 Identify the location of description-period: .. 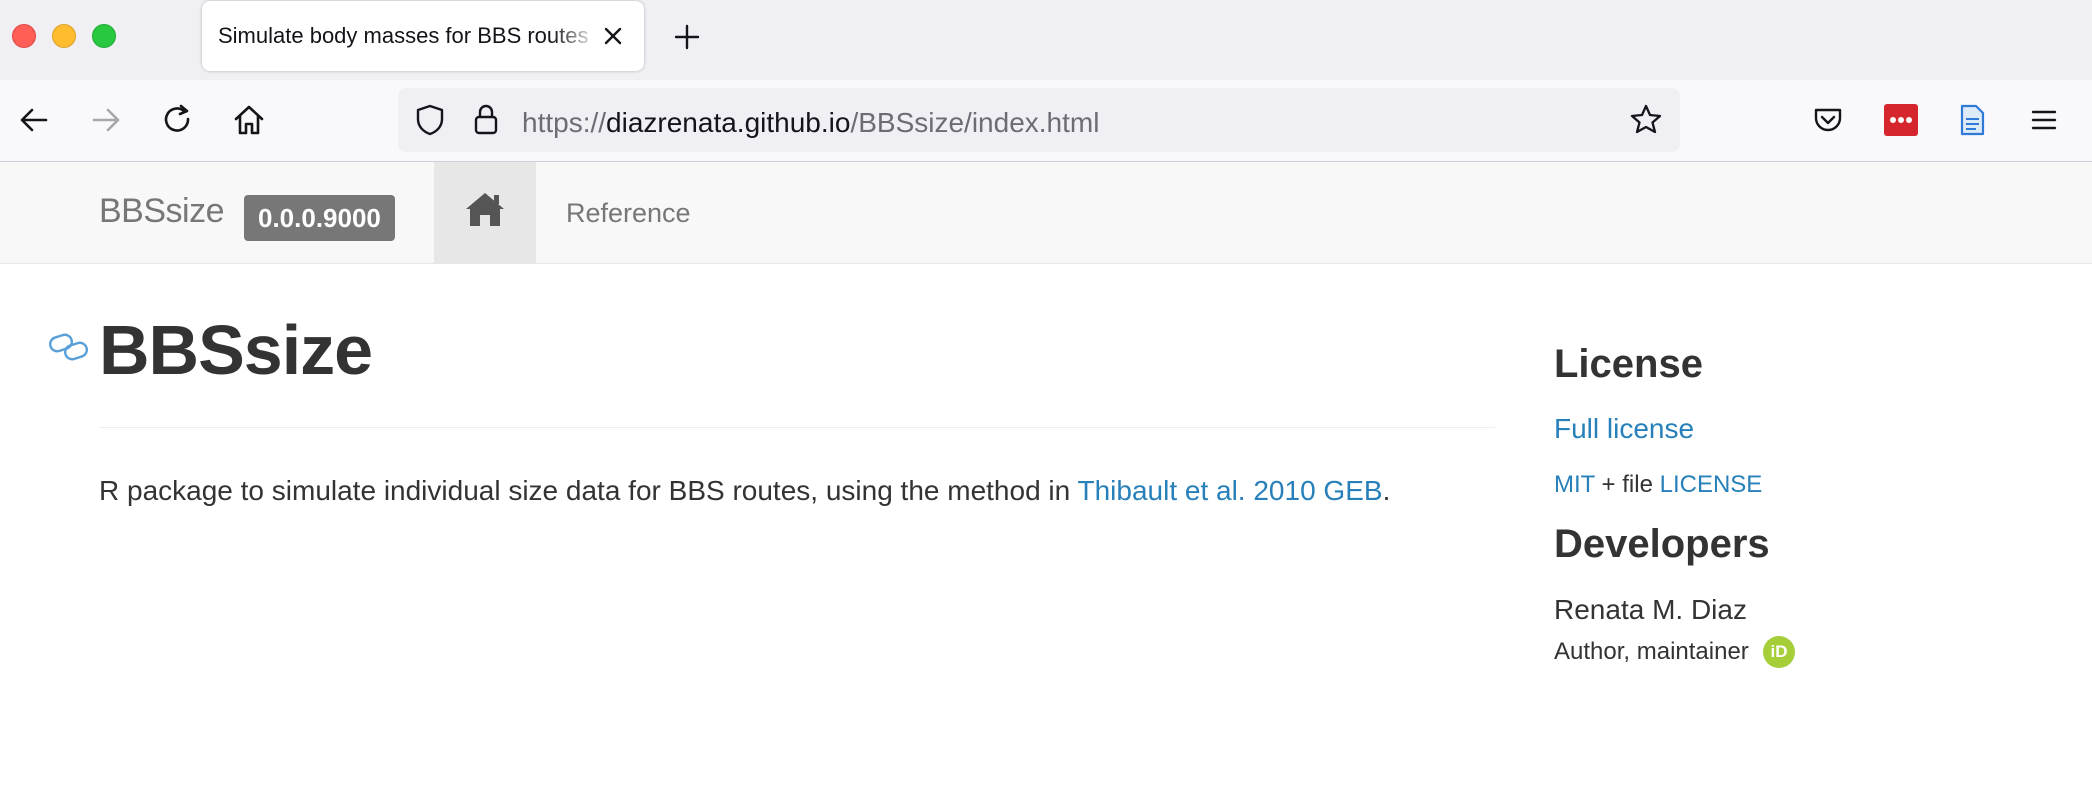
(1386, 490).